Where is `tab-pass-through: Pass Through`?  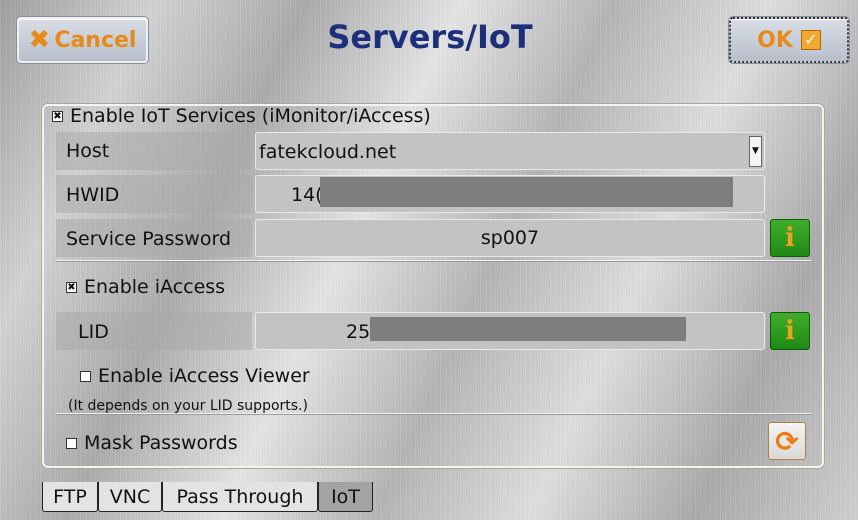 tab-pass-through: Pass Through is located at coordinates (240, 497).